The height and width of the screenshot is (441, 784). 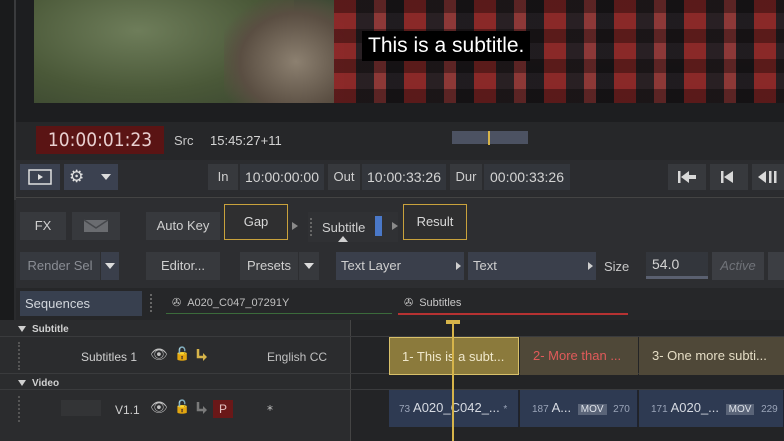 What do you see at coordinates (81, 303) in the screenshot?
I see `sequences-tab: Sequences` at bounding box center [81, 303].